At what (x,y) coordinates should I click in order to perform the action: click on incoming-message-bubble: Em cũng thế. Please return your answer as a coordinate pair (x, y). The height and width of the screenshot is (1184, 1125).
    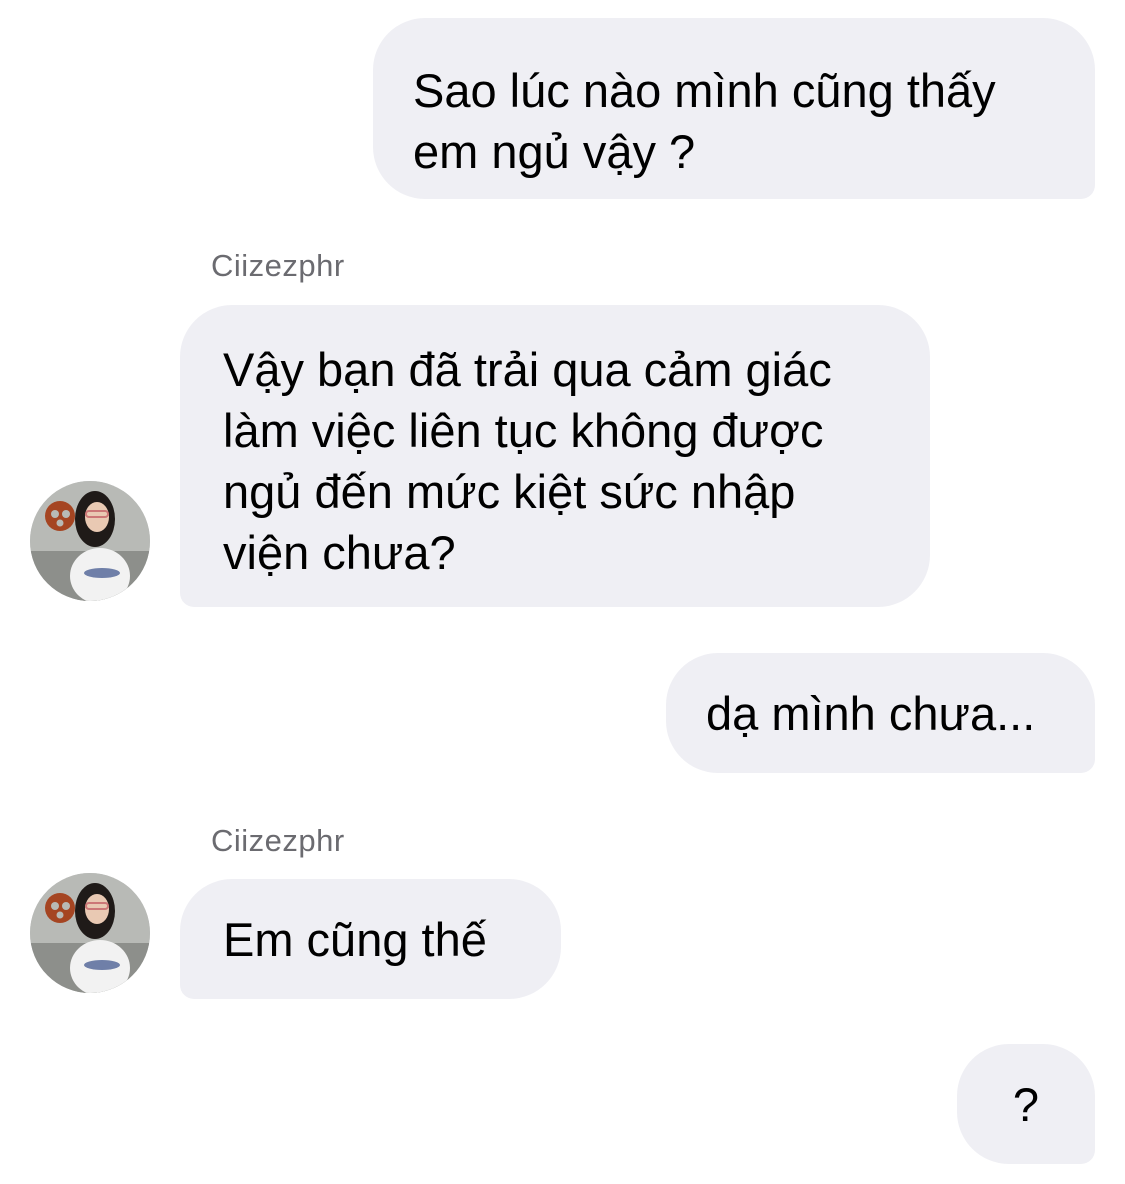
    Looking at the image, I should click on (370, 939).